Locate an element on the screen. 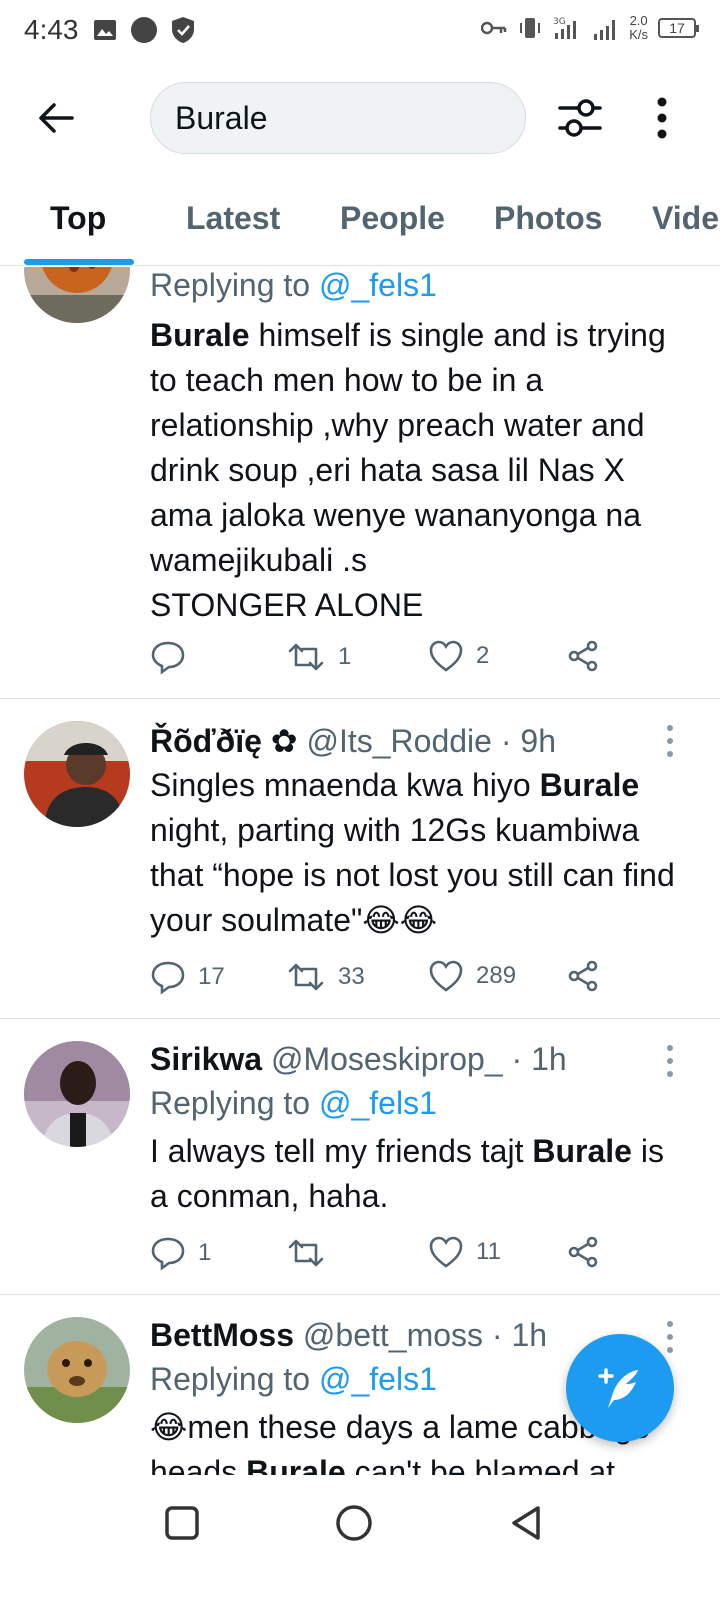 The width and height of the screenshot is (720, 1600). author-name: Sirikwa is located at coordinates (206, 1059).